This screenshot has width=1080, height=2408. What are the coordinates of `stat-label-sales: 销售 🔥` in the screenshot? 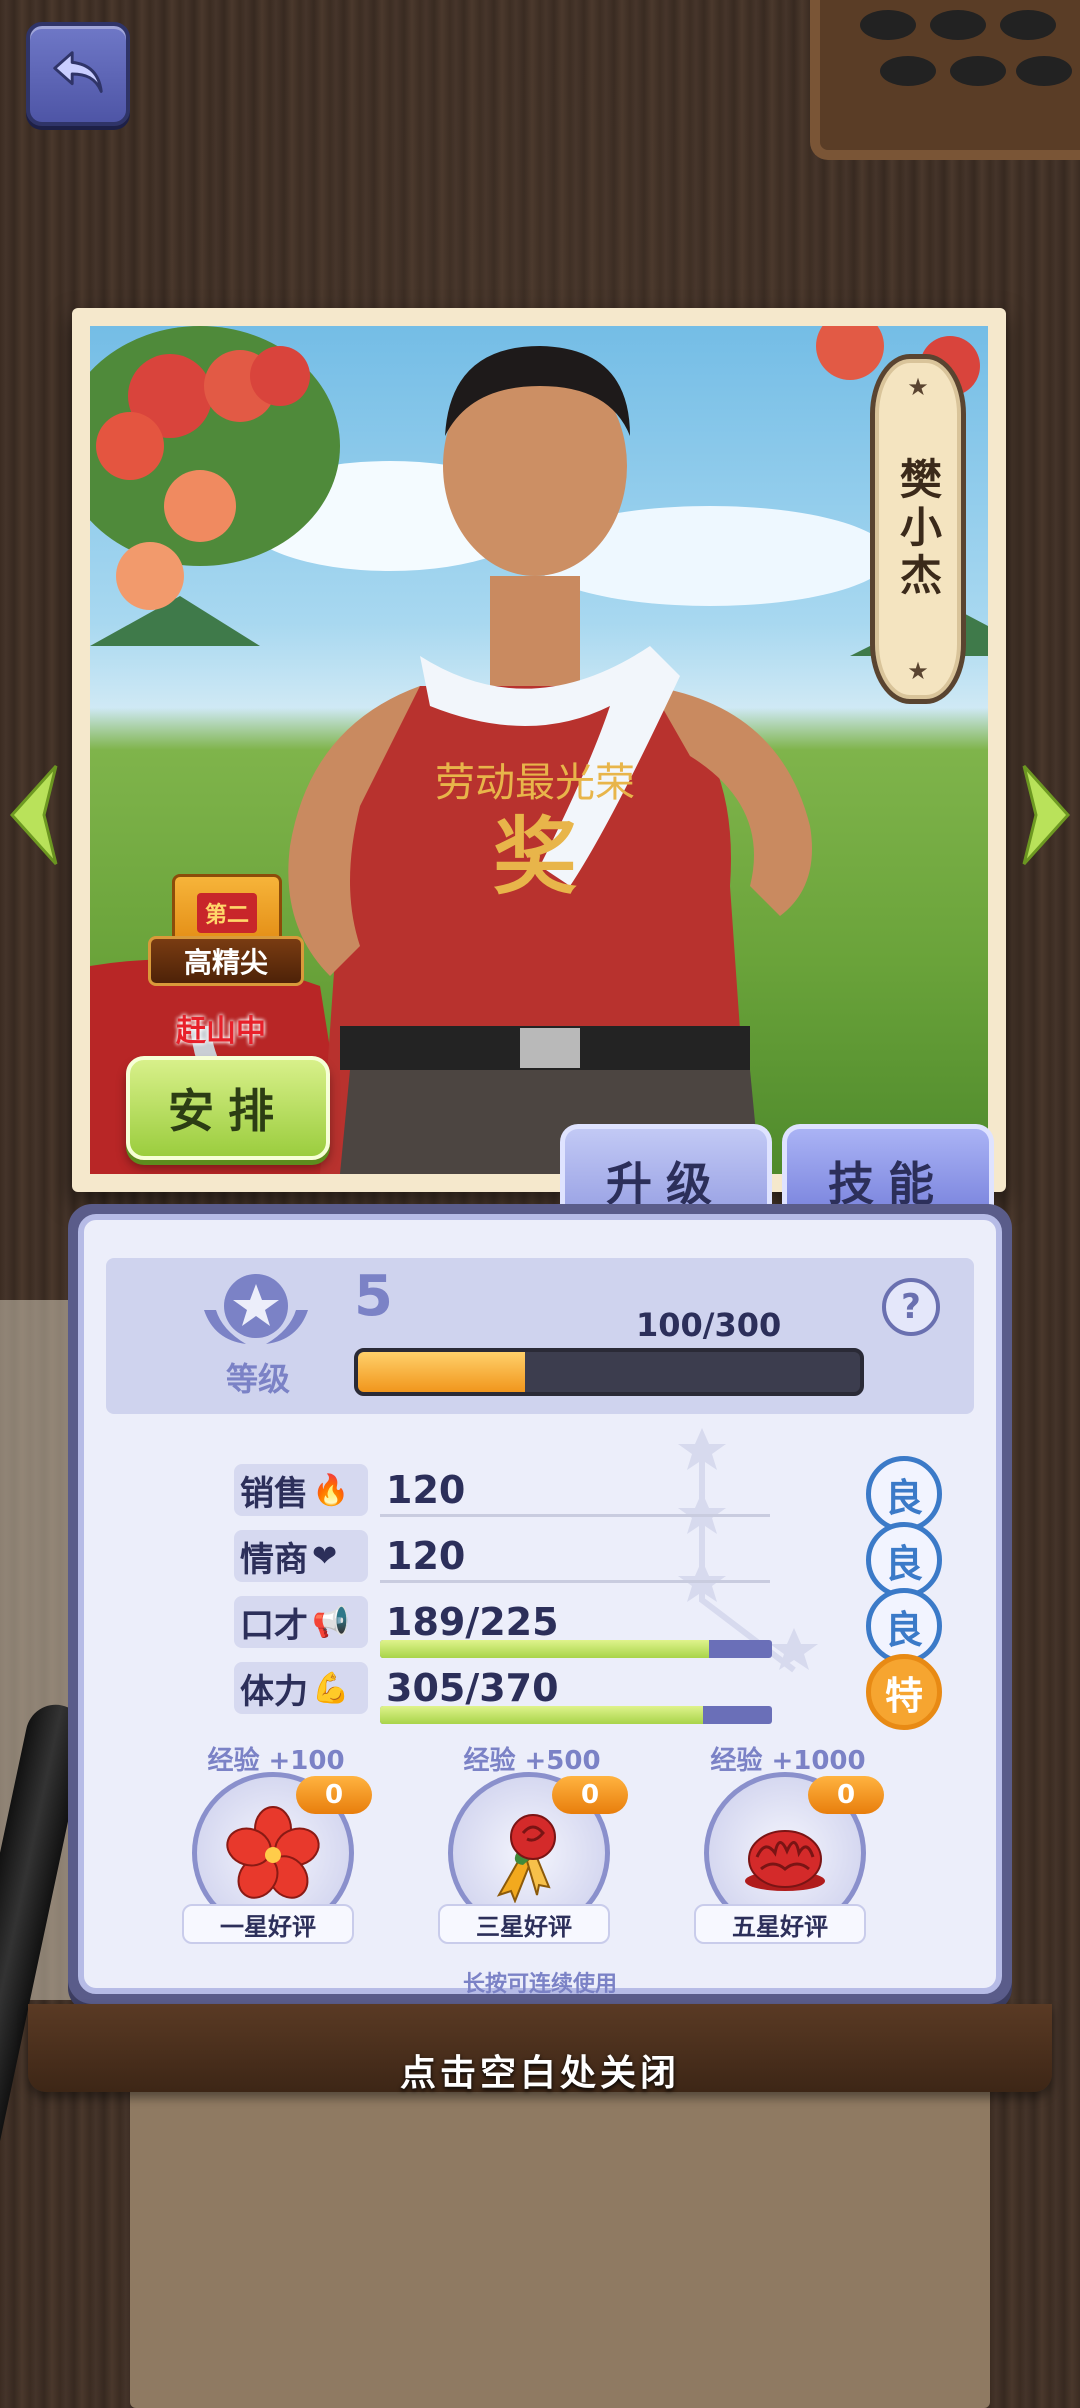 It's located at (301, 1490).